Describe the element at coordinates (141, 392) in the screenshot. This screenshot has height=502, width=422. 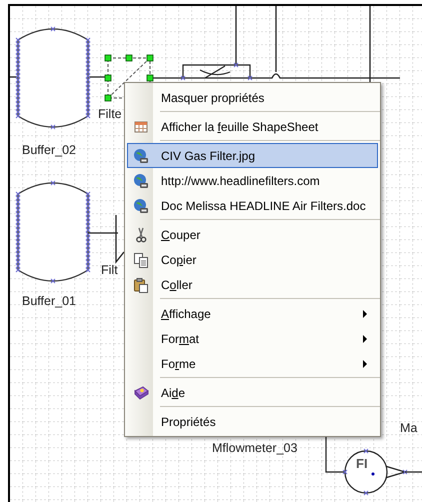
I see `book-icon` at that location.